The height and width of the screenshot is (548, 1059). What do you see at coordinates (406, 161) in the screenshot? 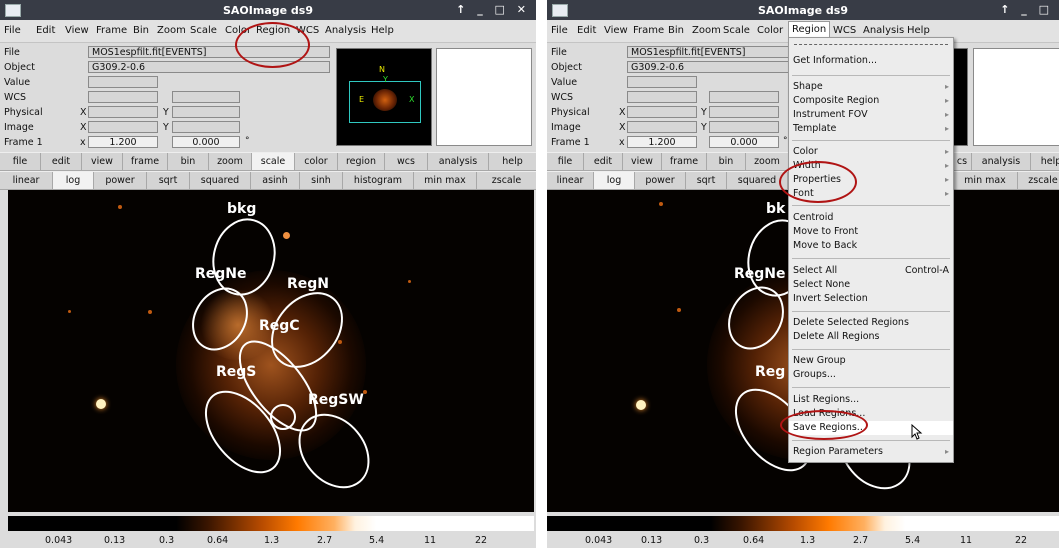
I see `button-wcs: wcs` at bounding box center [406, 161].